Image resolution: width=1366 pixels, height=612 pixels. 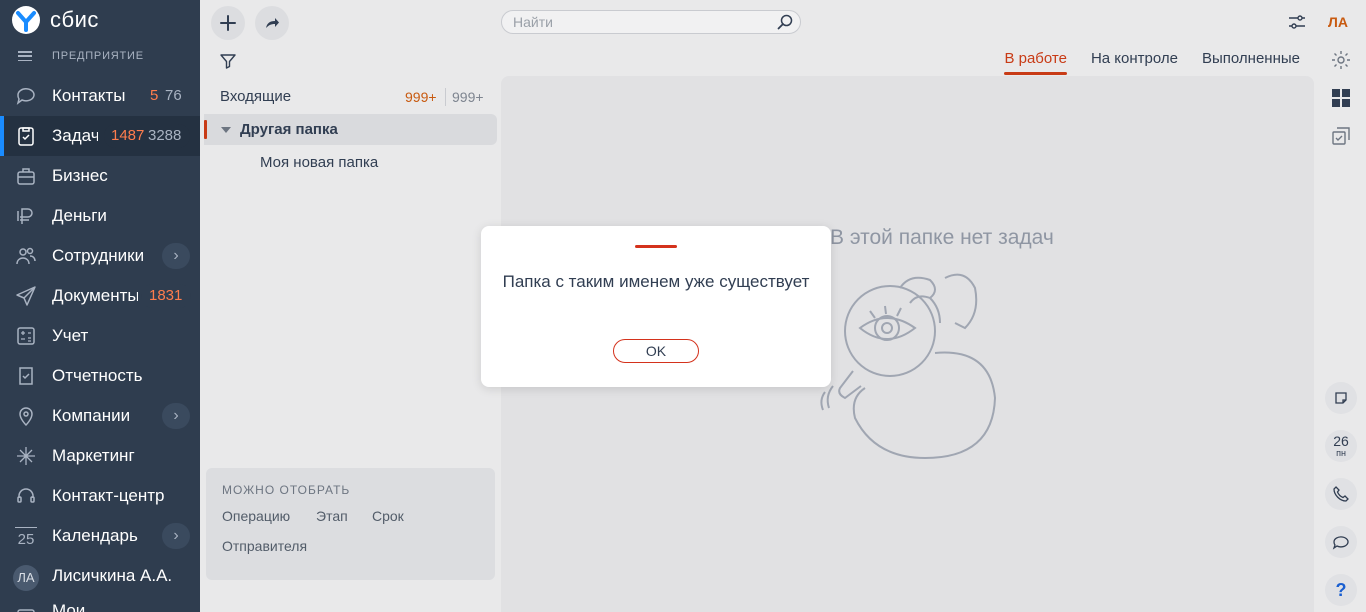 I want to click on brand-logo: сбис, so click(x=55, y=20).